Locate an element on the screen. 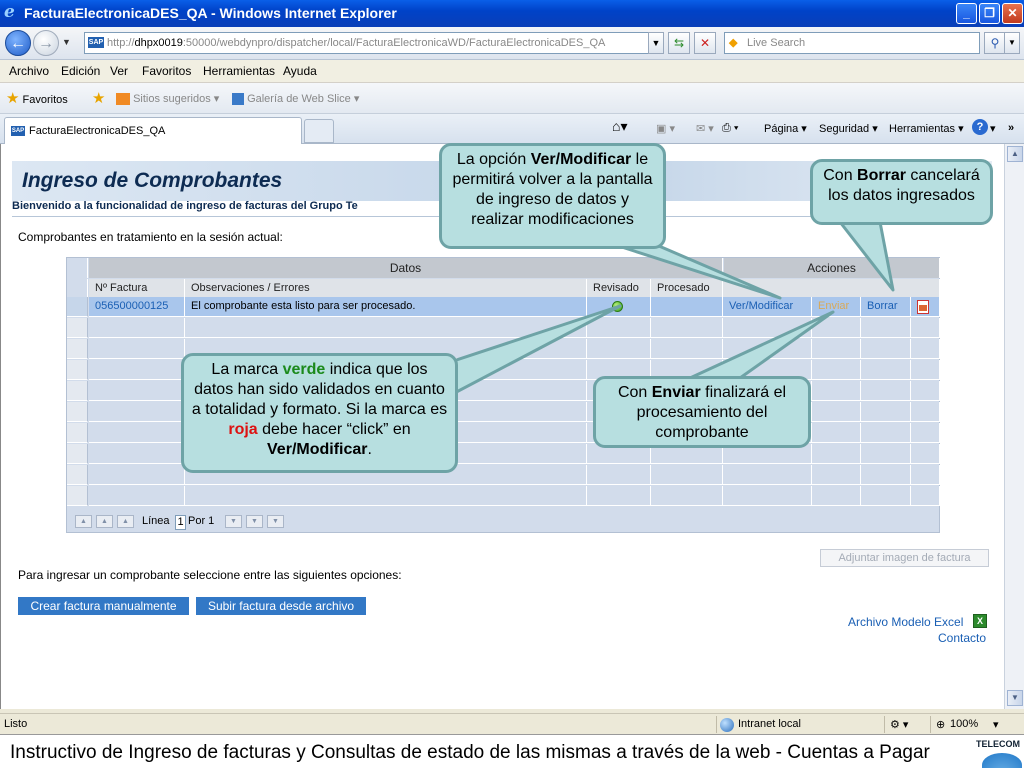 This screenshot has height=768, width=1024. zone-text: Intranet local is located at coordinates (769, 724).